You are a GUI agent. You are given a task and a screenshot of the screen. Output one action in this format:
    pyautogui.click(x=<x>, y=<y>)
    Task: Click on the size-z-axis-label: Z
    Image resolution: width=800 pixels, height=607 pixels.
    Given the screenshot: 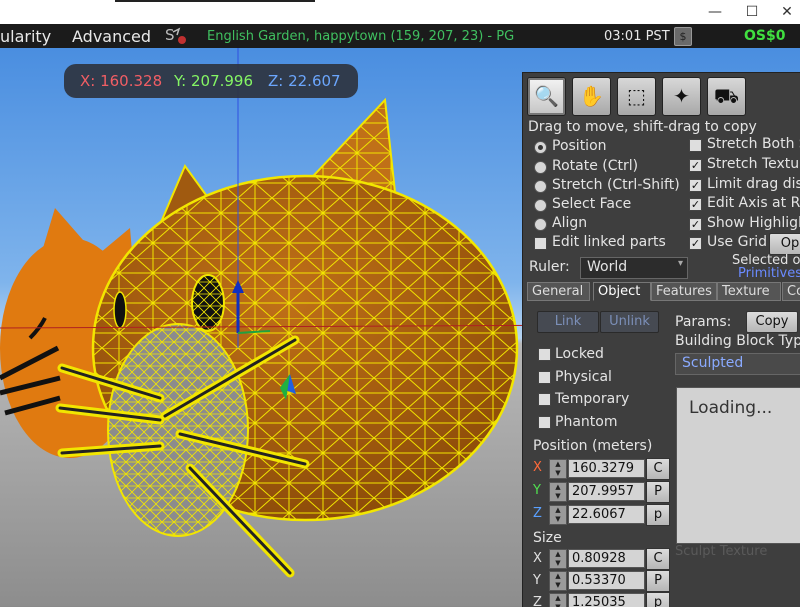 What is the action you would take?
    pyautogui.click(x=537, y=601)
    